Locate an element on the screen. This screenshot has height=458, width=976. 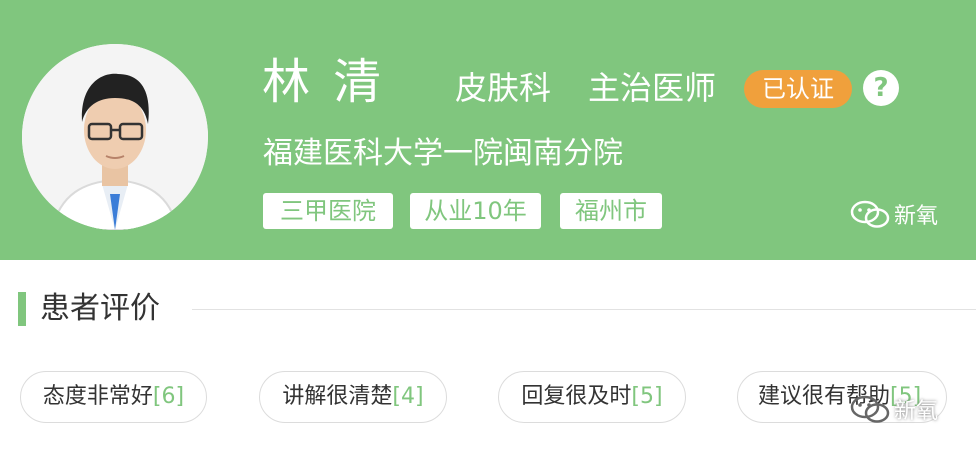
help-icon: ? is located at coordinates (881, 88).